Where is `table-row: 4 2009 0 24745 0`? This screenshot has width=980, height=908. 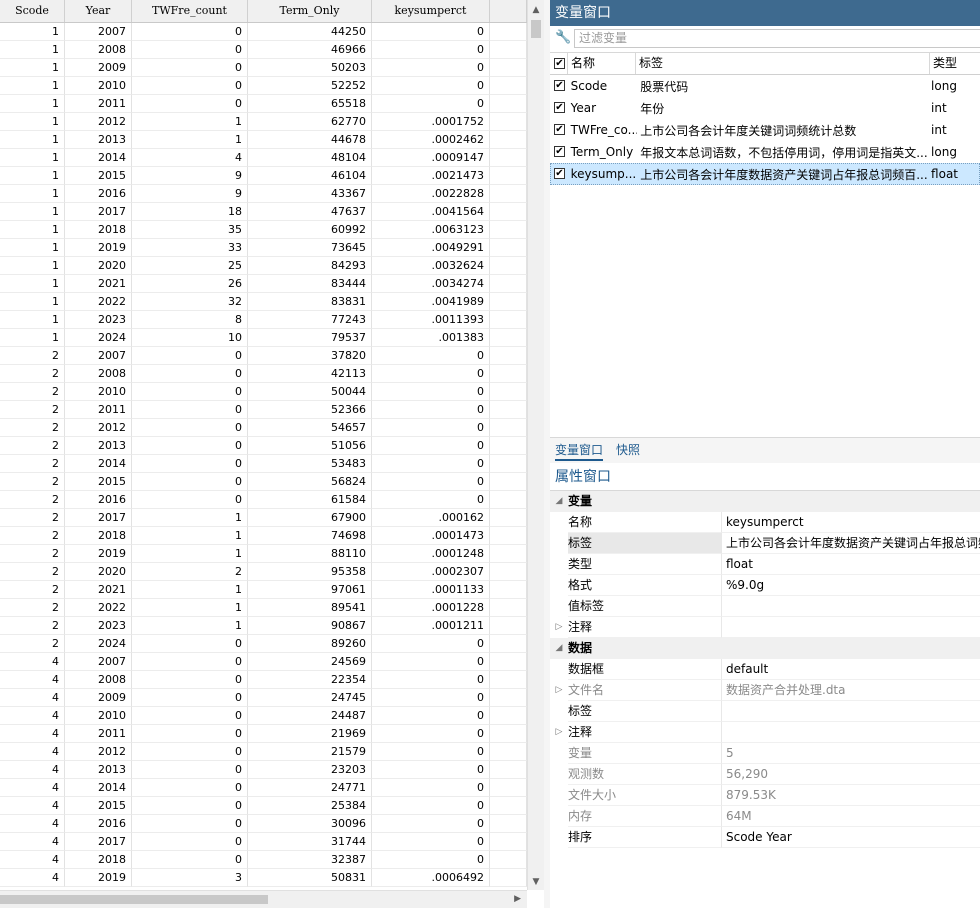 table-row: 4 2009 0 24745 0 is located at coordinates (263, 698).